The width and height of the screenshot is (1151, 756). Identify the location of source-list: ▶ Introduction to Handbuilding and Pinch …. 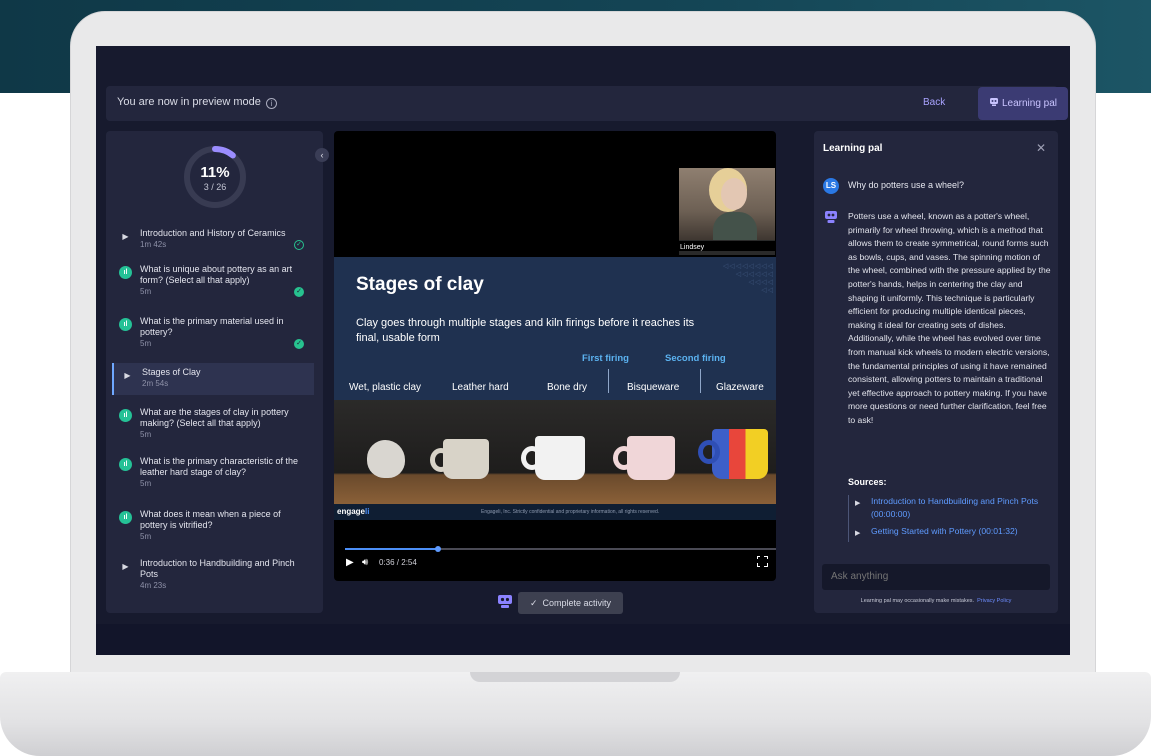
(948, 518).